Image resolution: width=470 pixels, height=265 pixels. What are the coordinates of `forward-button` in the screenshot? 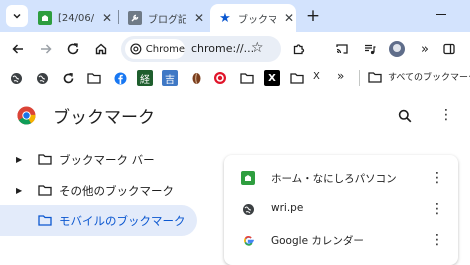 It's located at (46, 49).